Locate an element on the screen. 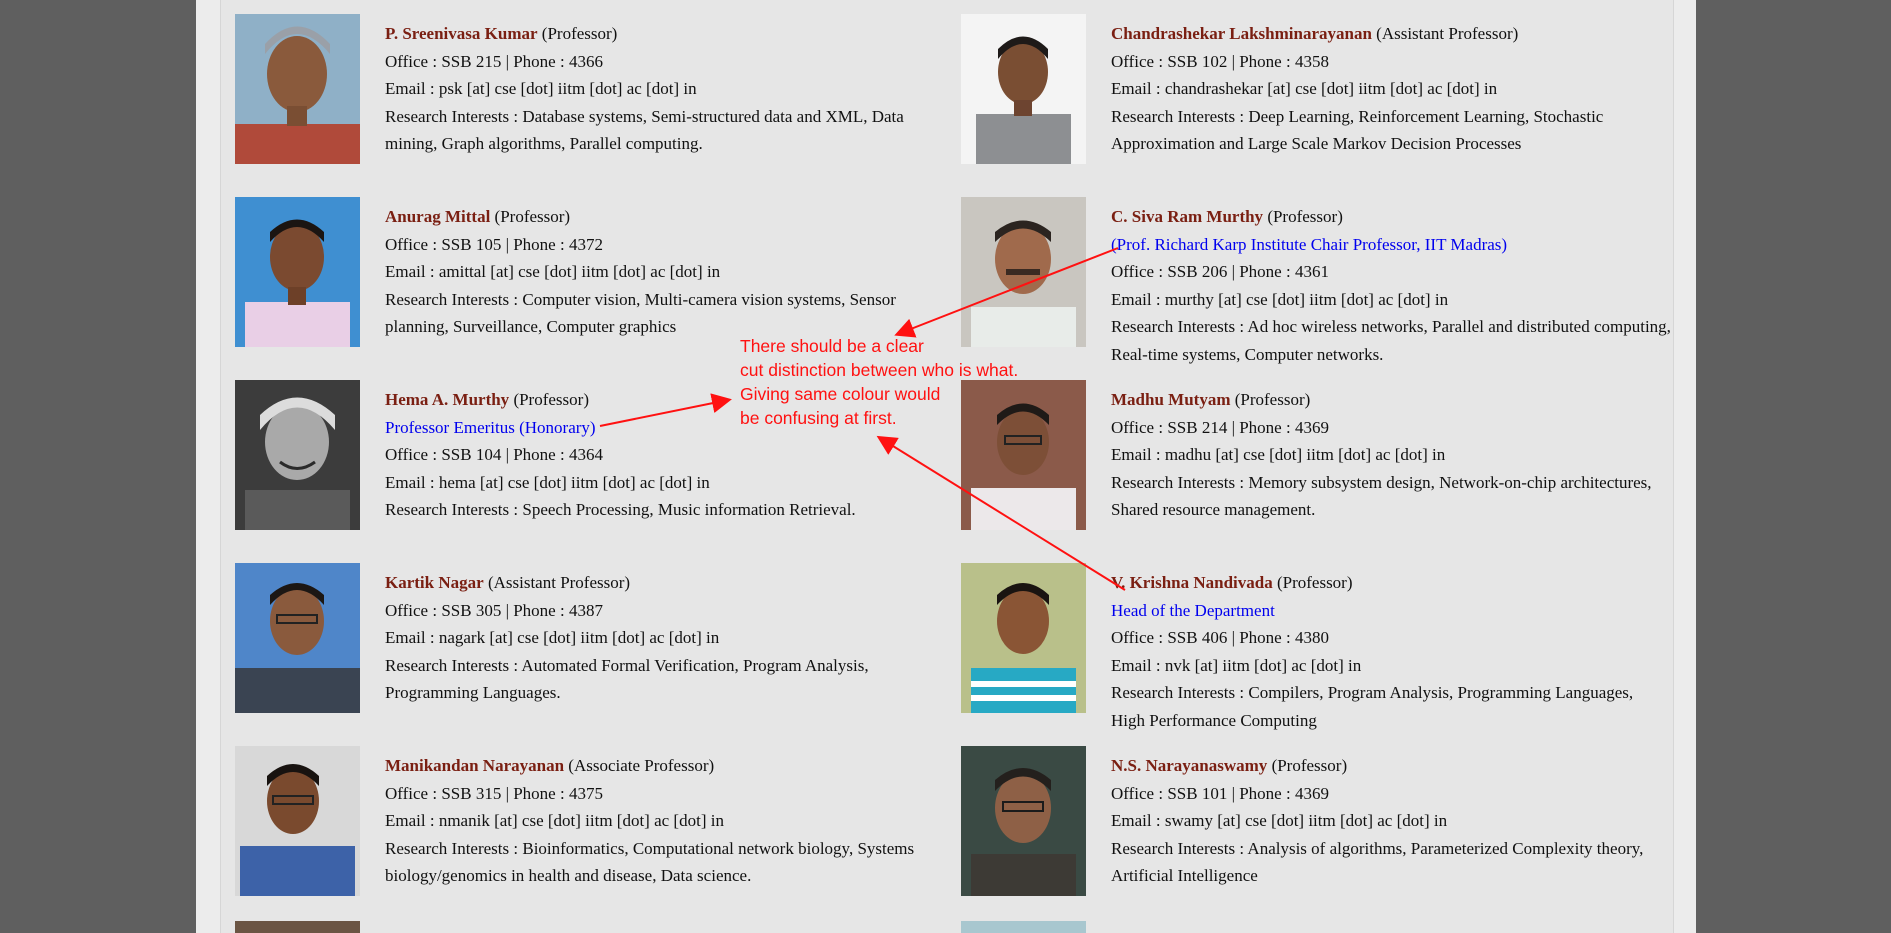  faculty-office: Office : SSB 305 | Phone : 4387 is located at coordinates (494, 610).